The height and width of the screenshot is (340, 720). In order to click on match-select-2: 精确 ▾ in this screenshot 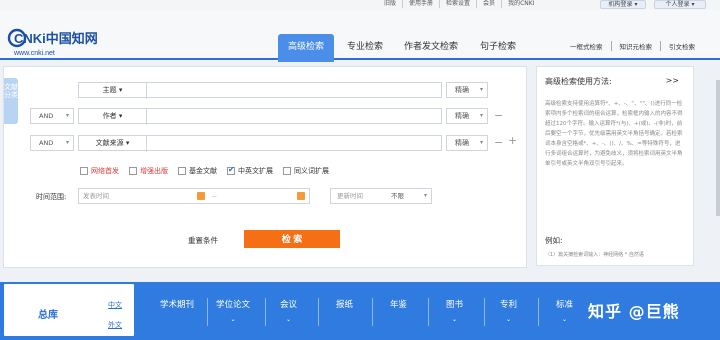, I will do `click(467, 116)`.